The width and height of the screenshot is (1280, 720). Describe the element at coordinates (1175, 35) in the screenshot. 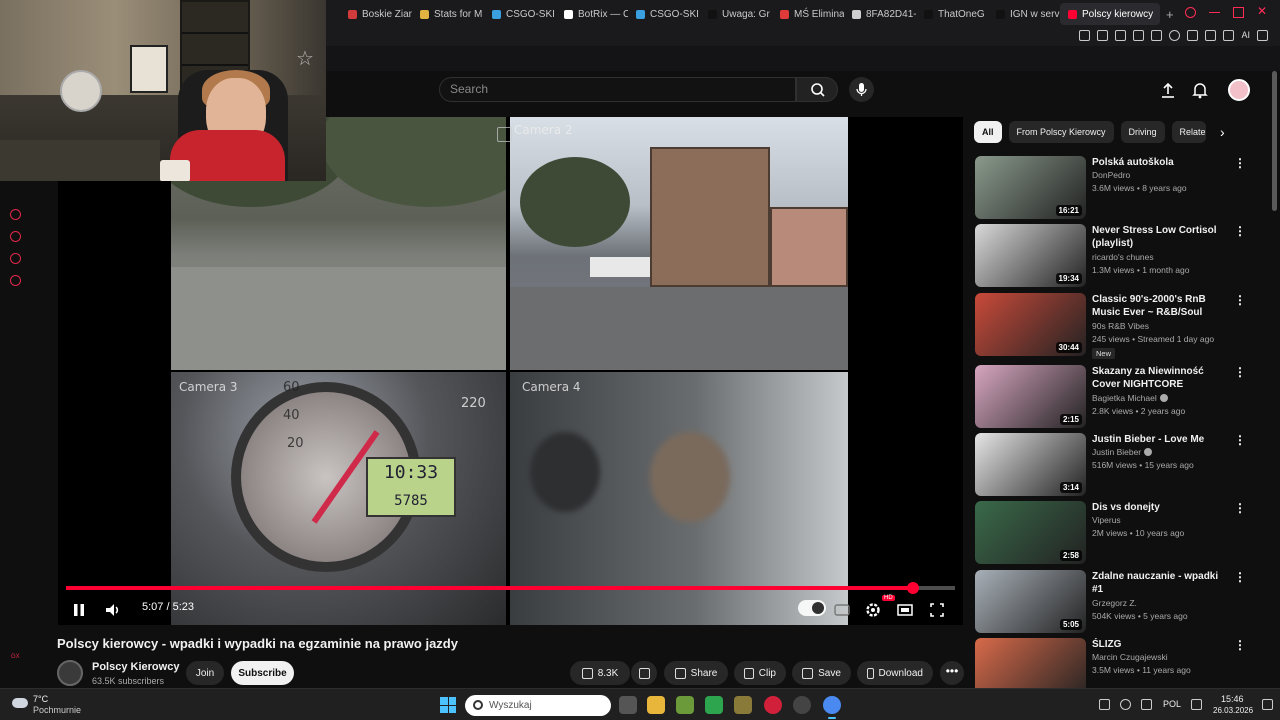

I see `heart-icon` at that location.